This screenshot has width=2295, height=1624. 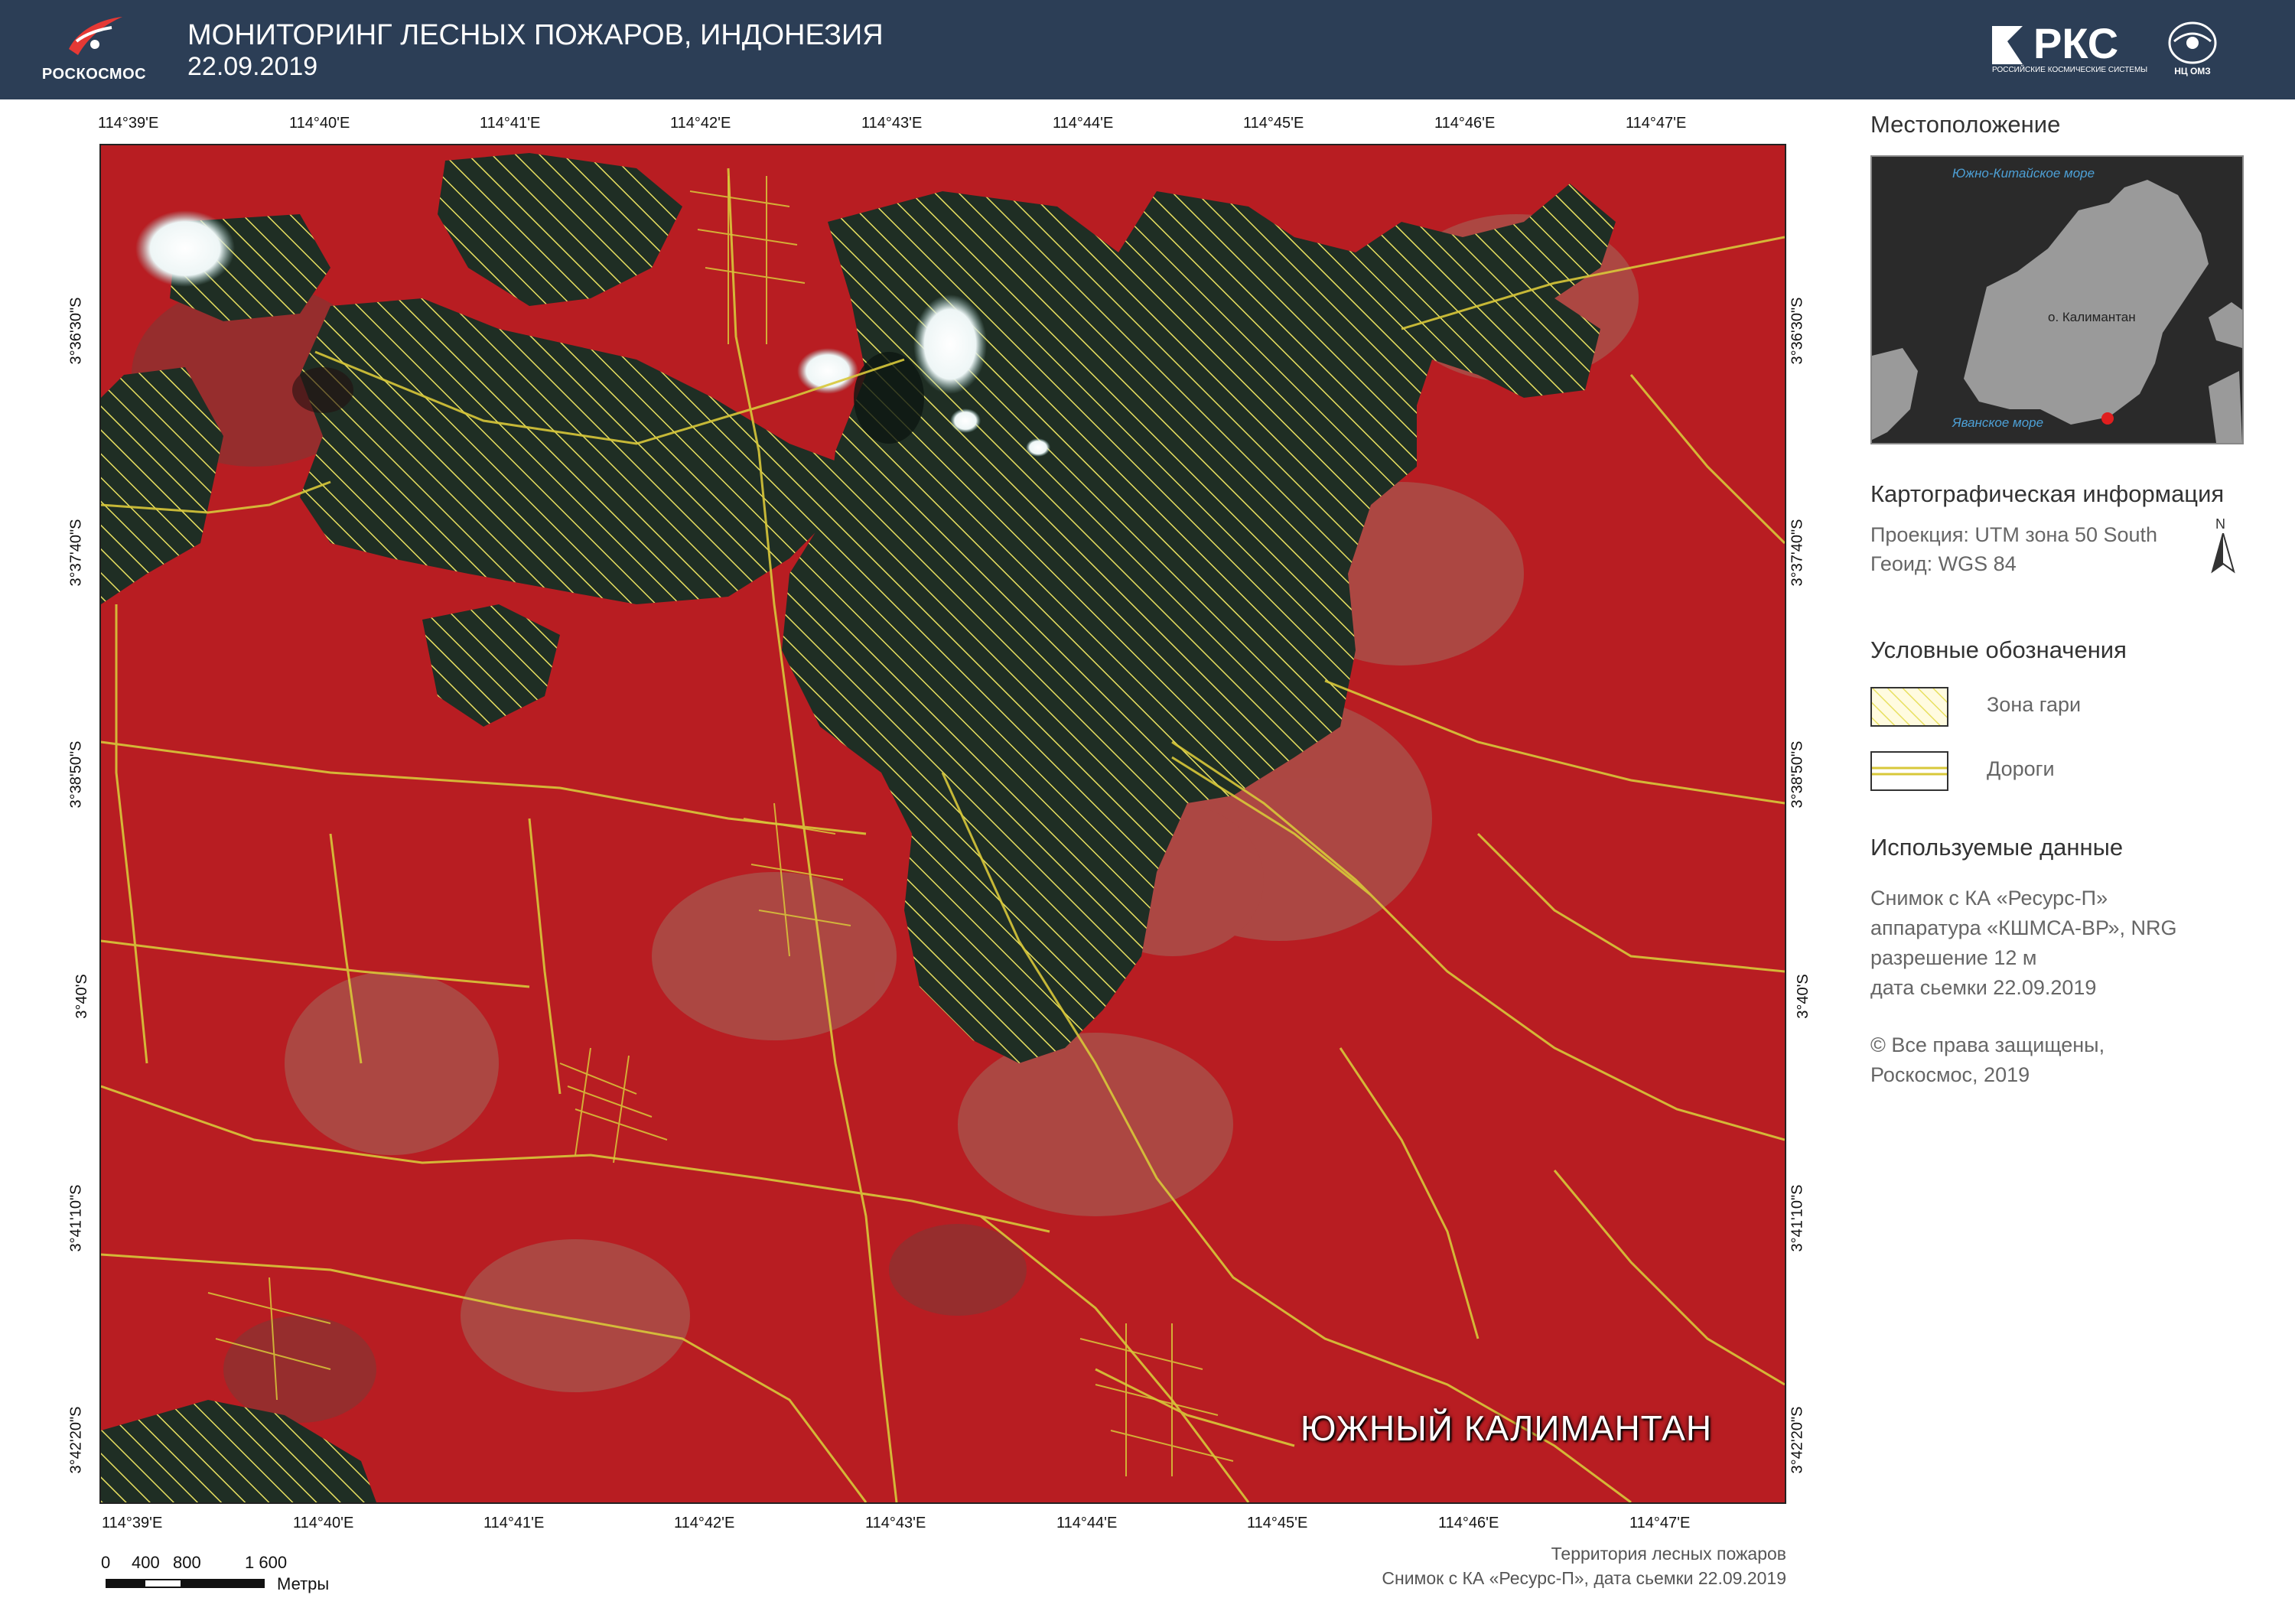 I want to click on legend-roads-label: Дороги, so click(x=2021, y=768).